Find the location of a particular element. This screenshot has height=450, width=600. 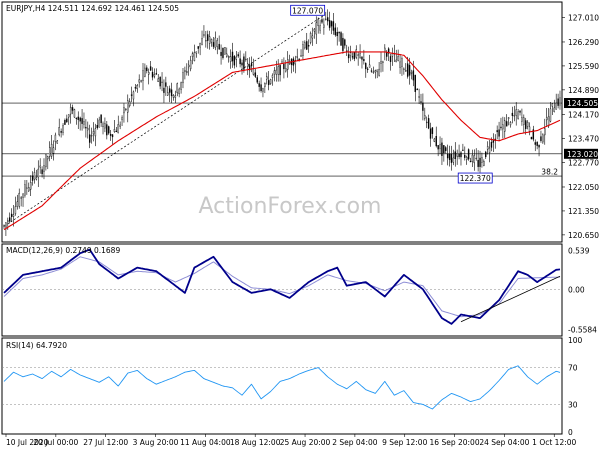

price-ytick-label: 122.050 is located at coordinates (583, 187).